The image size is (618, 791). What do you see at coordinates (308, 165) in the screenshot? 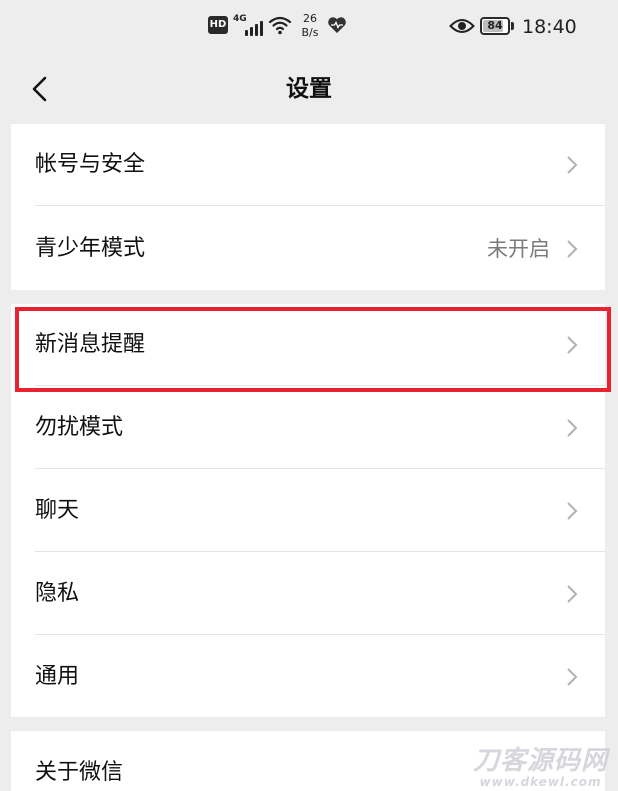
I see `setting-row-account-security: 帐号与安全` at bounding box center [308, 165].